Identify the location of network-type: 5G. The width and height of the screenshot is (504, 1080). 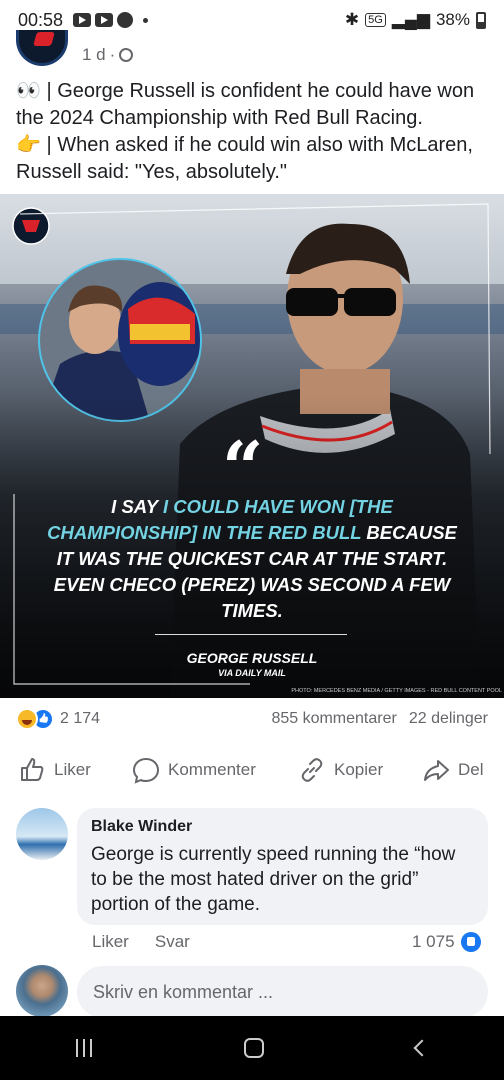
(375, 20).